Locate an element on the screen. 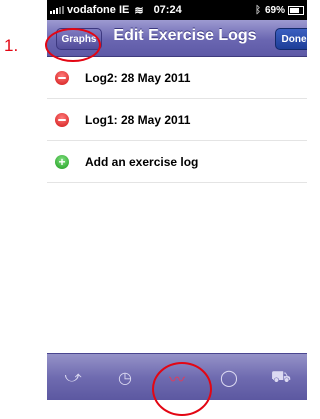 The height and width of the screenshot is (419, 320). tab-exercise: ⤻ is located at coordinates (73, 377).